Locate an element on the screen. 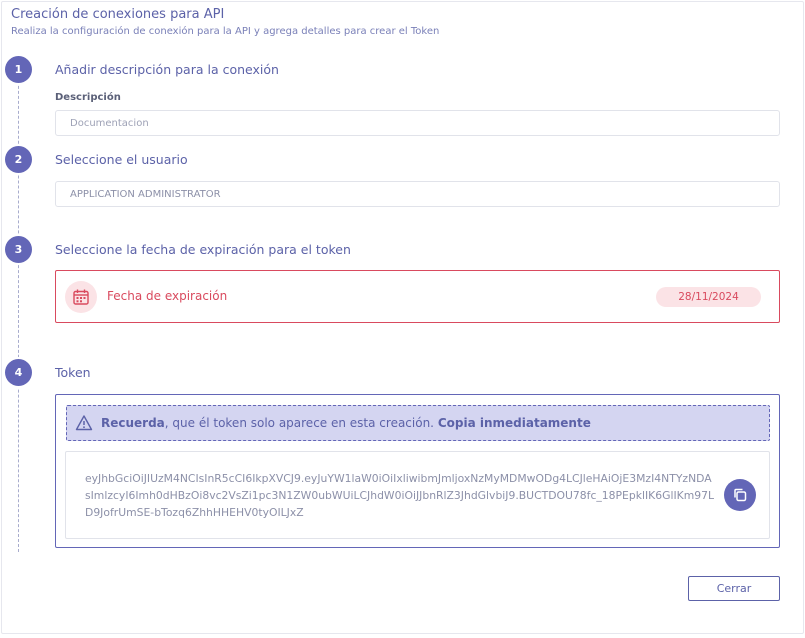 The image size is (805, 638). warning-icon is located at coordinates (84, 423).